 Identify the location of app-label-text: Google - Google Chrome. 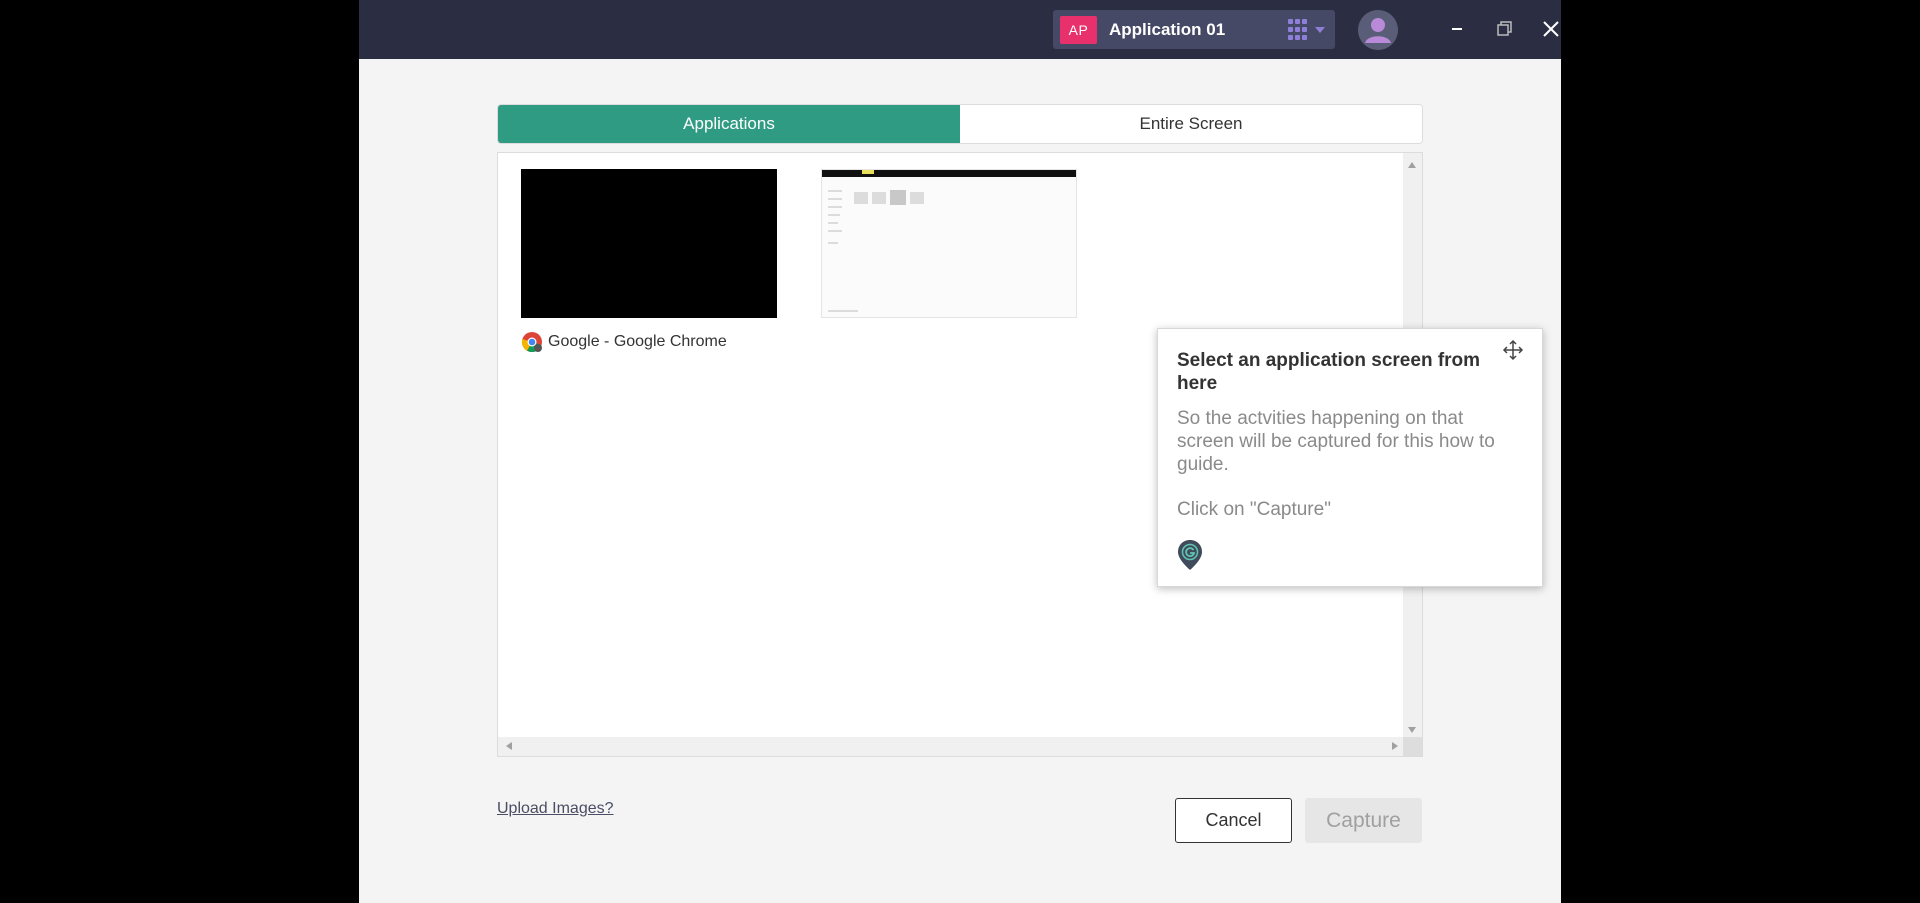
(637, 341).